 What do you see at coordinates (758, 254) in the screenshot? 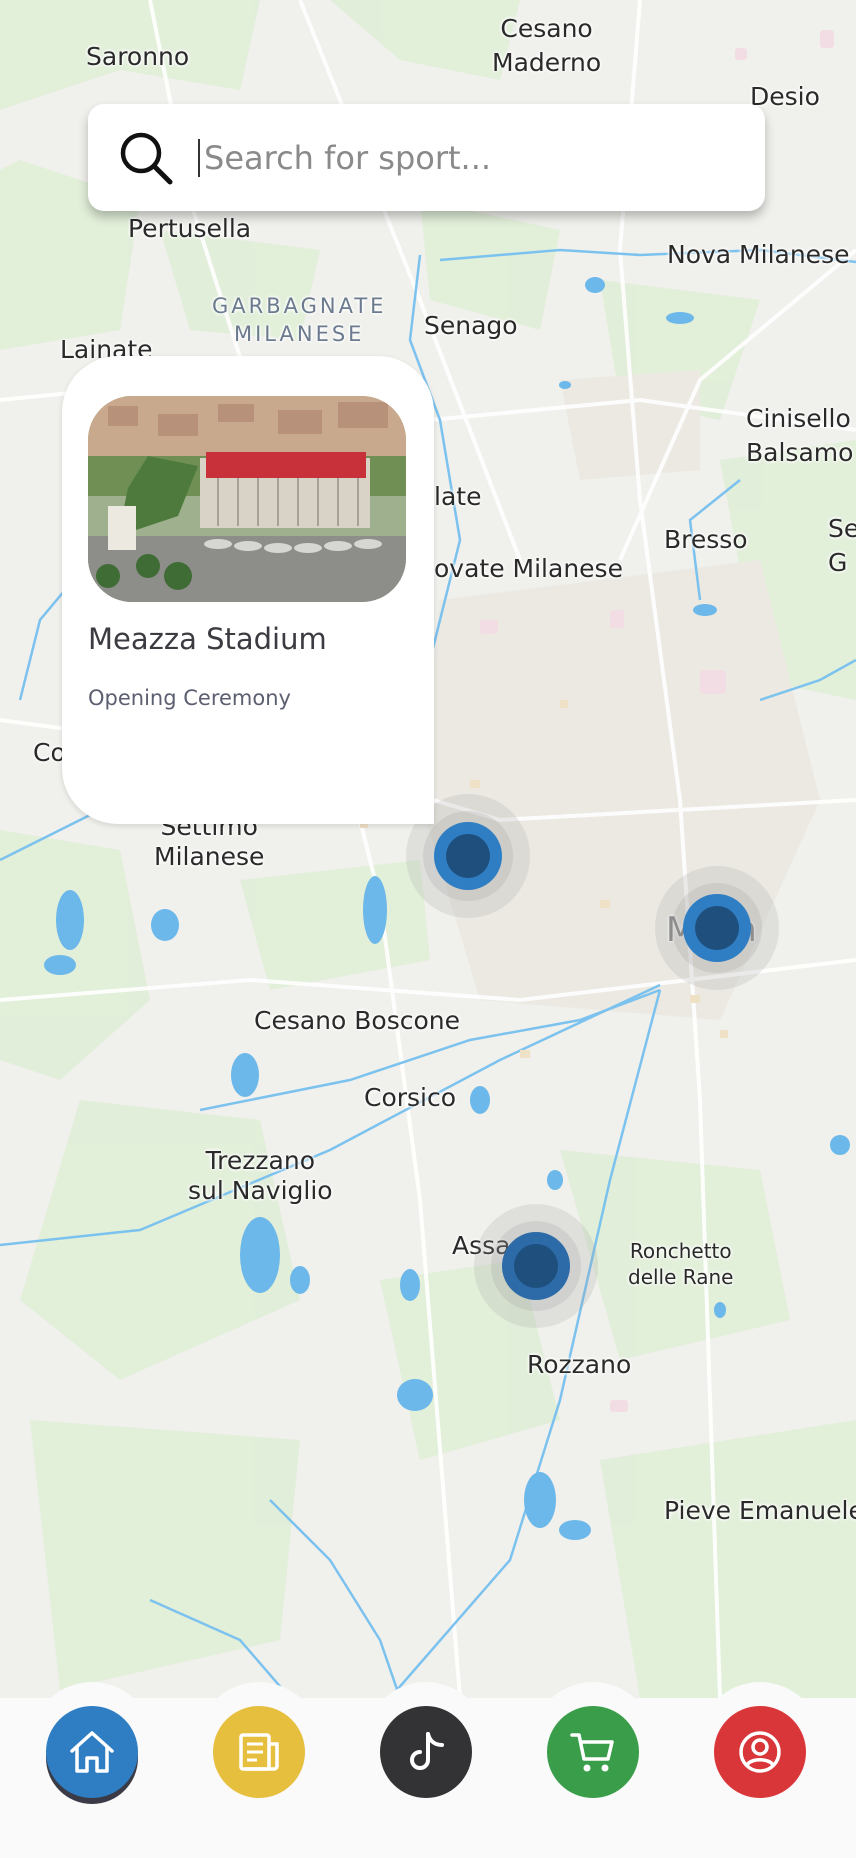
I see `place-label-nova-milanese: Nova Milanese` at bounding box center [758, 254].